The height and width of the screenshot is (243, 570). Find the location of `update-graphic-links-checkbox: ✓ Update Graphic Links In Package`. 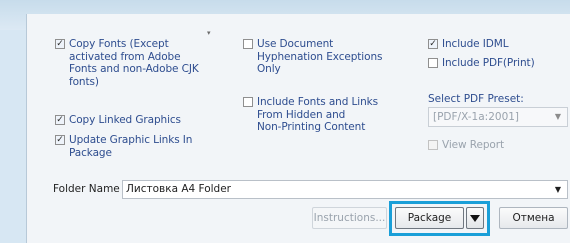

update-graphic-links-checkbox: ✓ Update Graphic Links In Package is located at coordinates (123, 146).